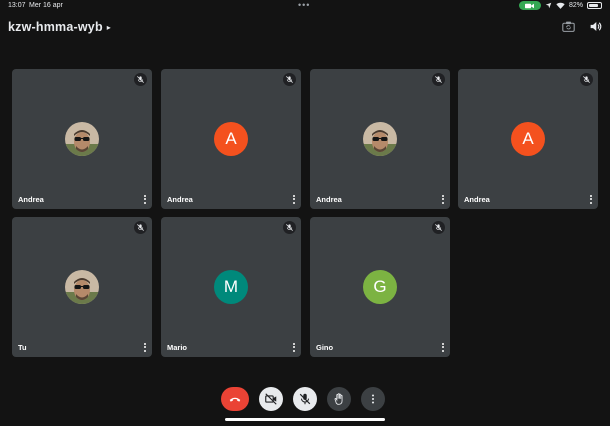  What do you see at coordinates (575, 5) in the screenshot?
I see `battery-percent: 82%` at bounding box center [575, 5].